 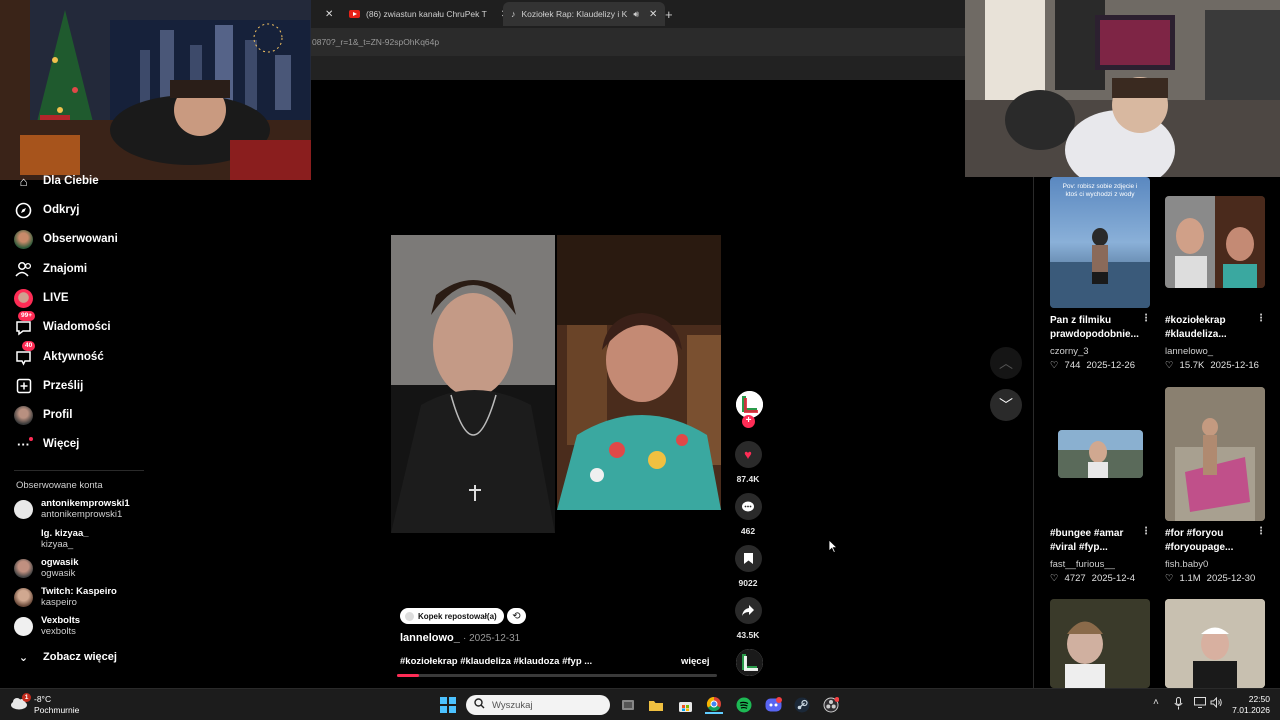 I want to click on task-view-icon, so click(x=628, y=705).